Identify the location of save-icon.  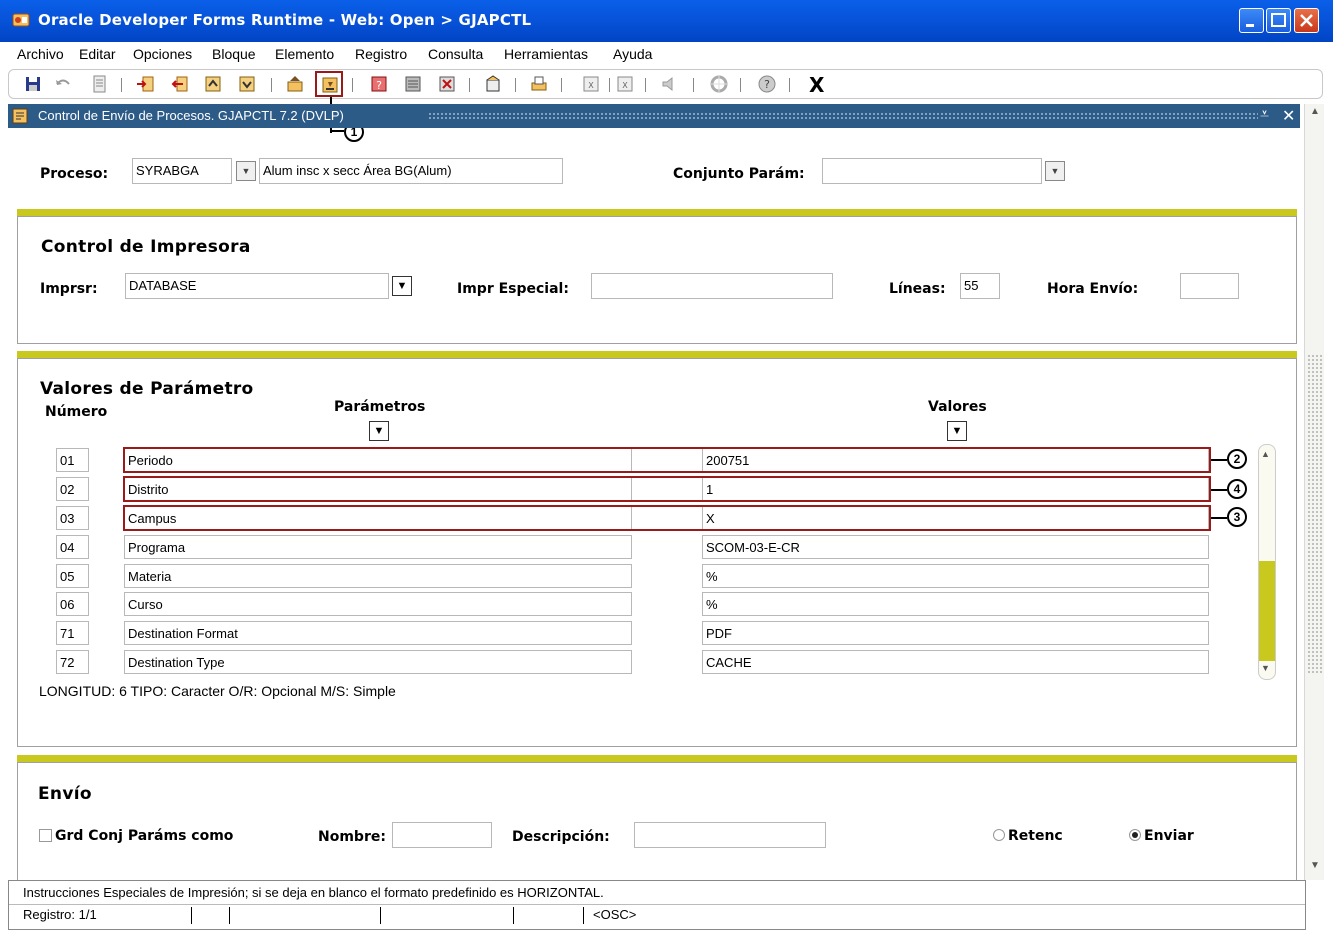
(33, 84).